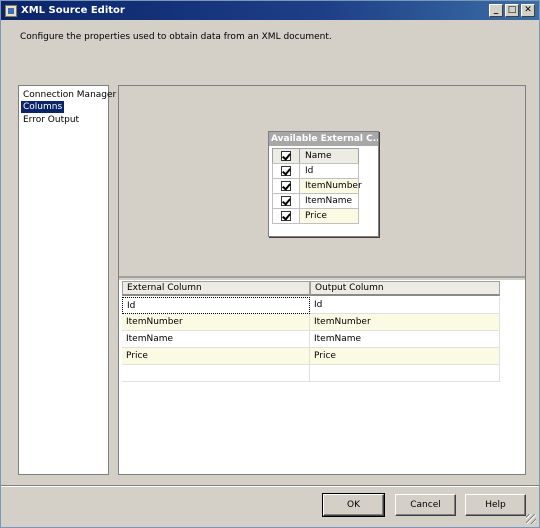 This screenshot has width=540, height=528. What do you see at coordinates (329, 156) in the screenshot?
I see `name-column-header: Name` at bounding box center [329, 156].